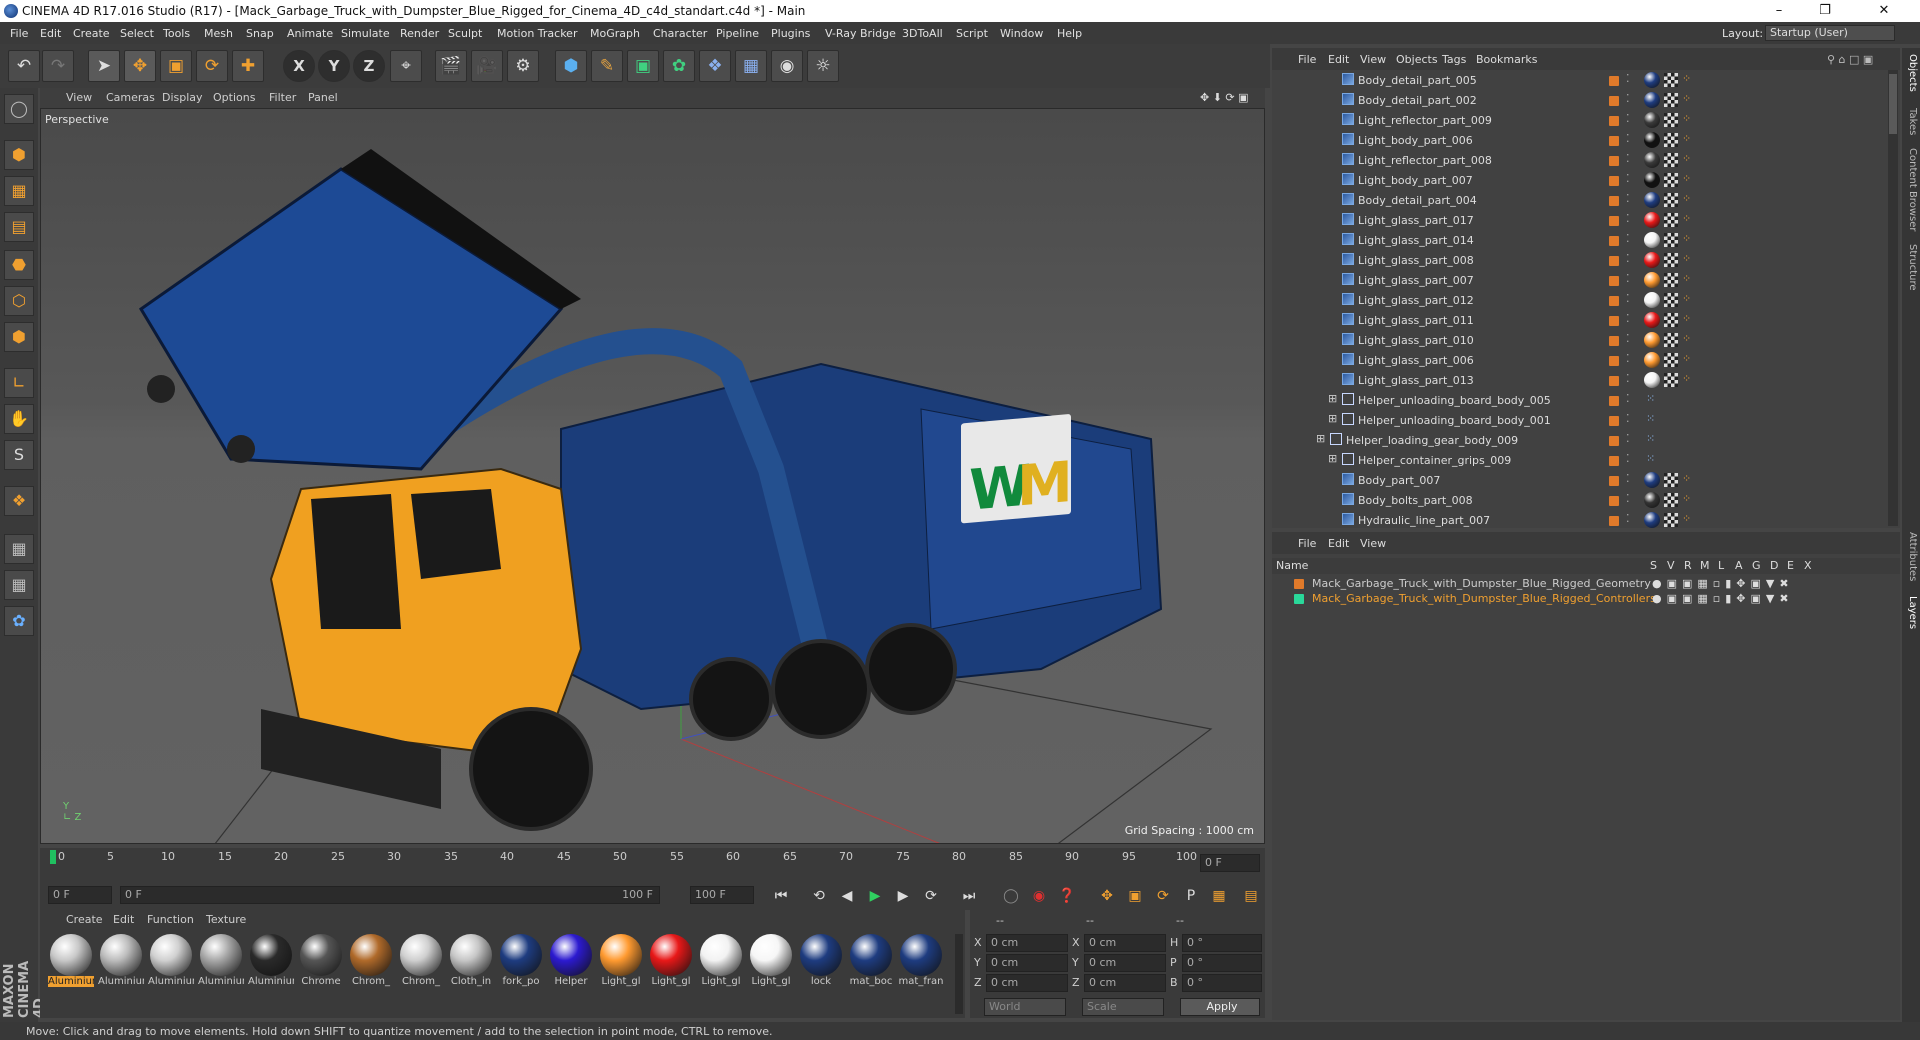 The image size is (1920, 1040). Describe the element at coordinates (1650, 418) in the screenshot. I see `display-tag-icon: ⁙` at that location.